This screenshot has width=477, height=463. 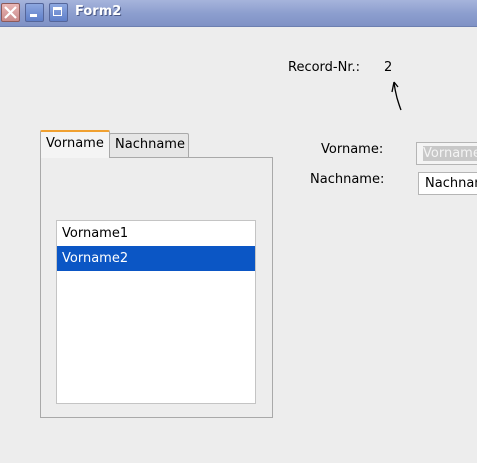 What do you see at coordinates (352, 149) in the screenshot?
I see `vorname-label: Vorname:` at bounding box center [352, 149].